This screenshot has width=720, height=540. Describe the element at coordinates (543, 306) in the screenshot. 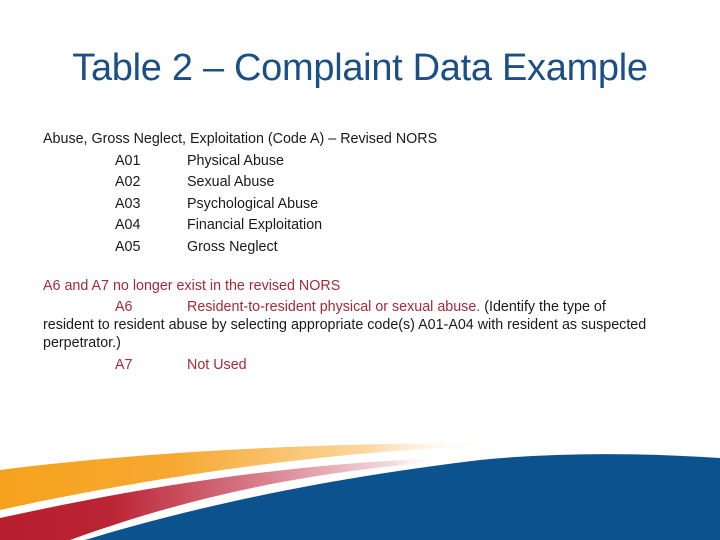

I see `code-note: (Identify the type of` at that location.